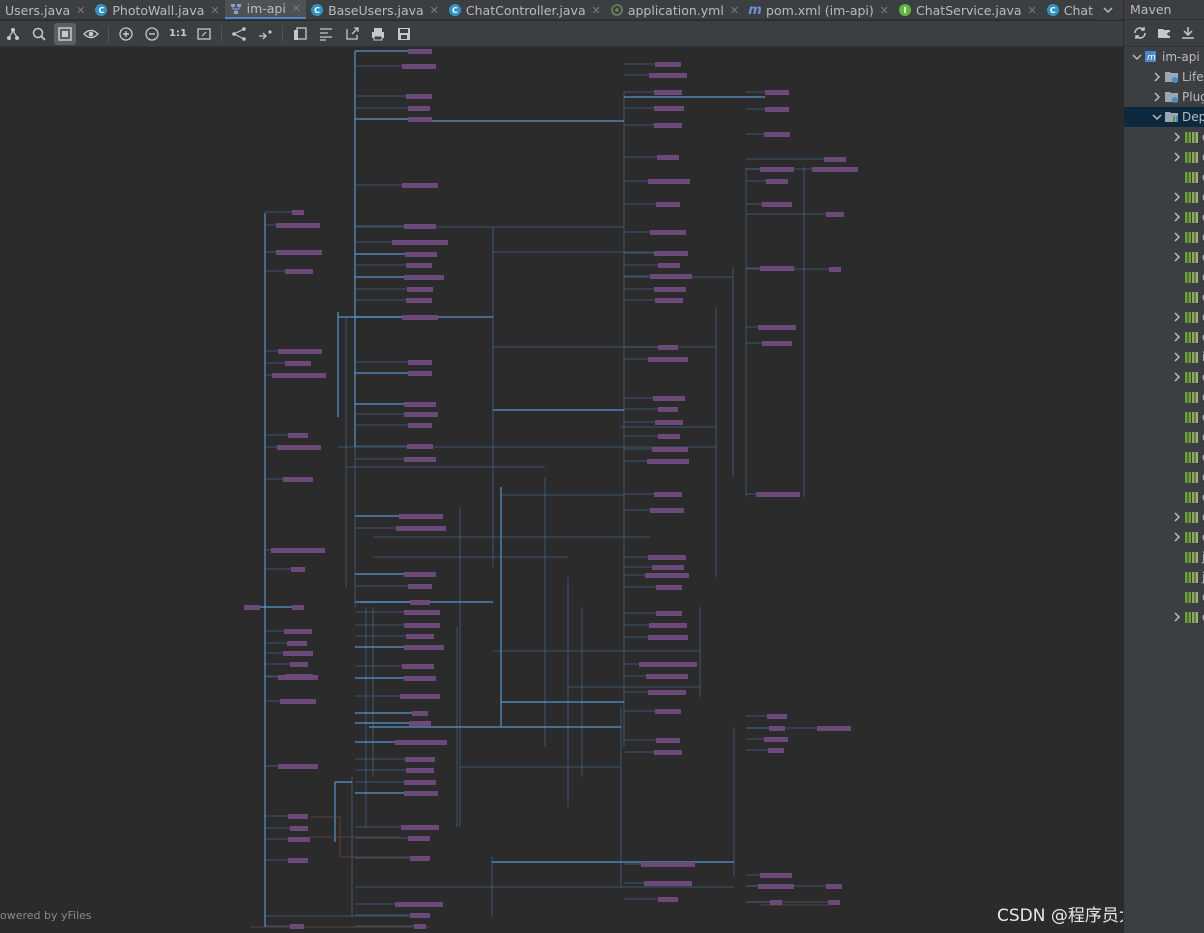  What do you see at coordinates (1164, 357) in the screenshot?
I see `dependency-node: i` at bounding box center [1164, 357].